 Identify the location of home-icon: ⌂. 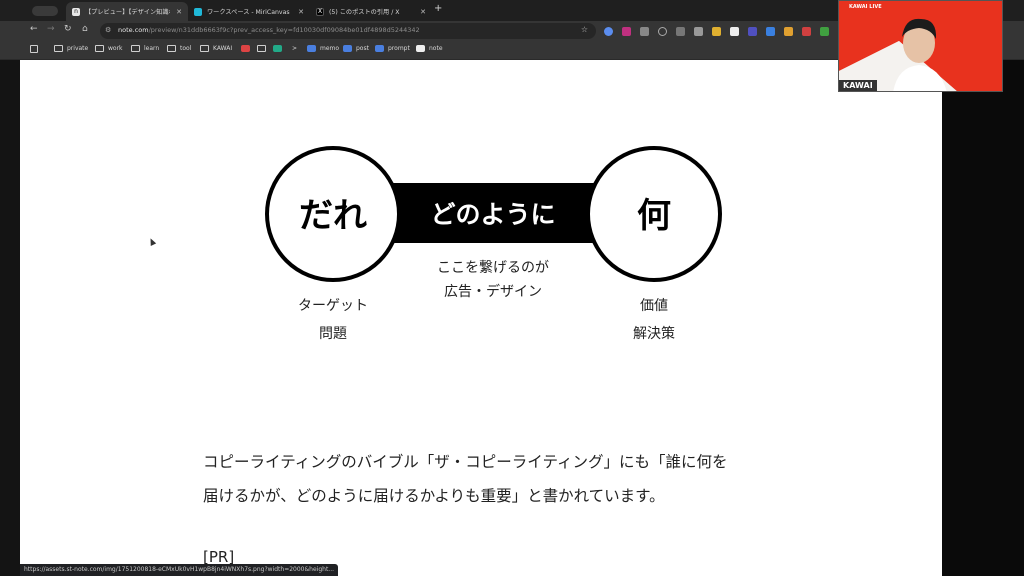
(85, 29).